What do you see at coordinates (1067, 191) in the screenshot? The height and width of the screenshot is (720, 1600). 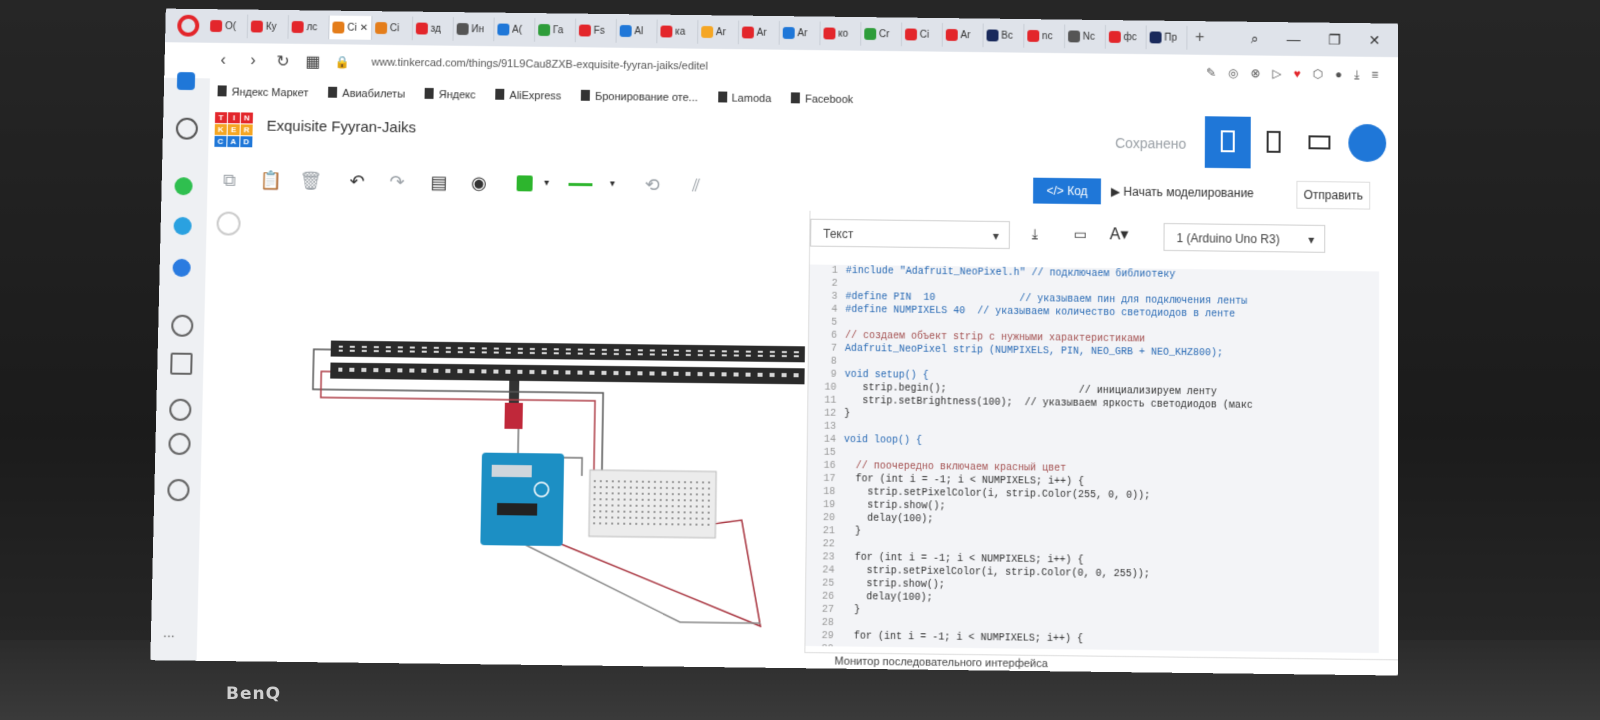 I see `code-button: </> Код` at bounding box center [1067, 191].